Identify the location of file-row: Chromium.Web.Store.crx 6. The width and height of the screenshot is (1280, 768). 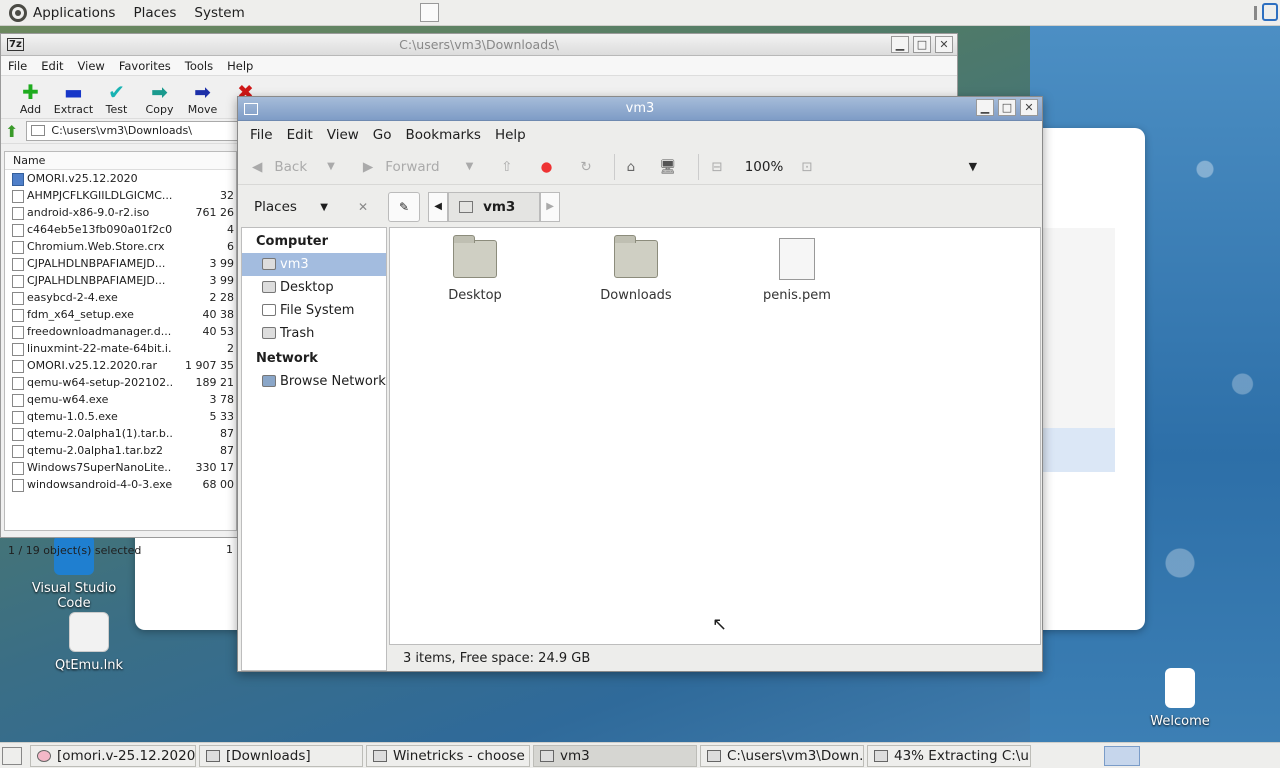
(120, 246).